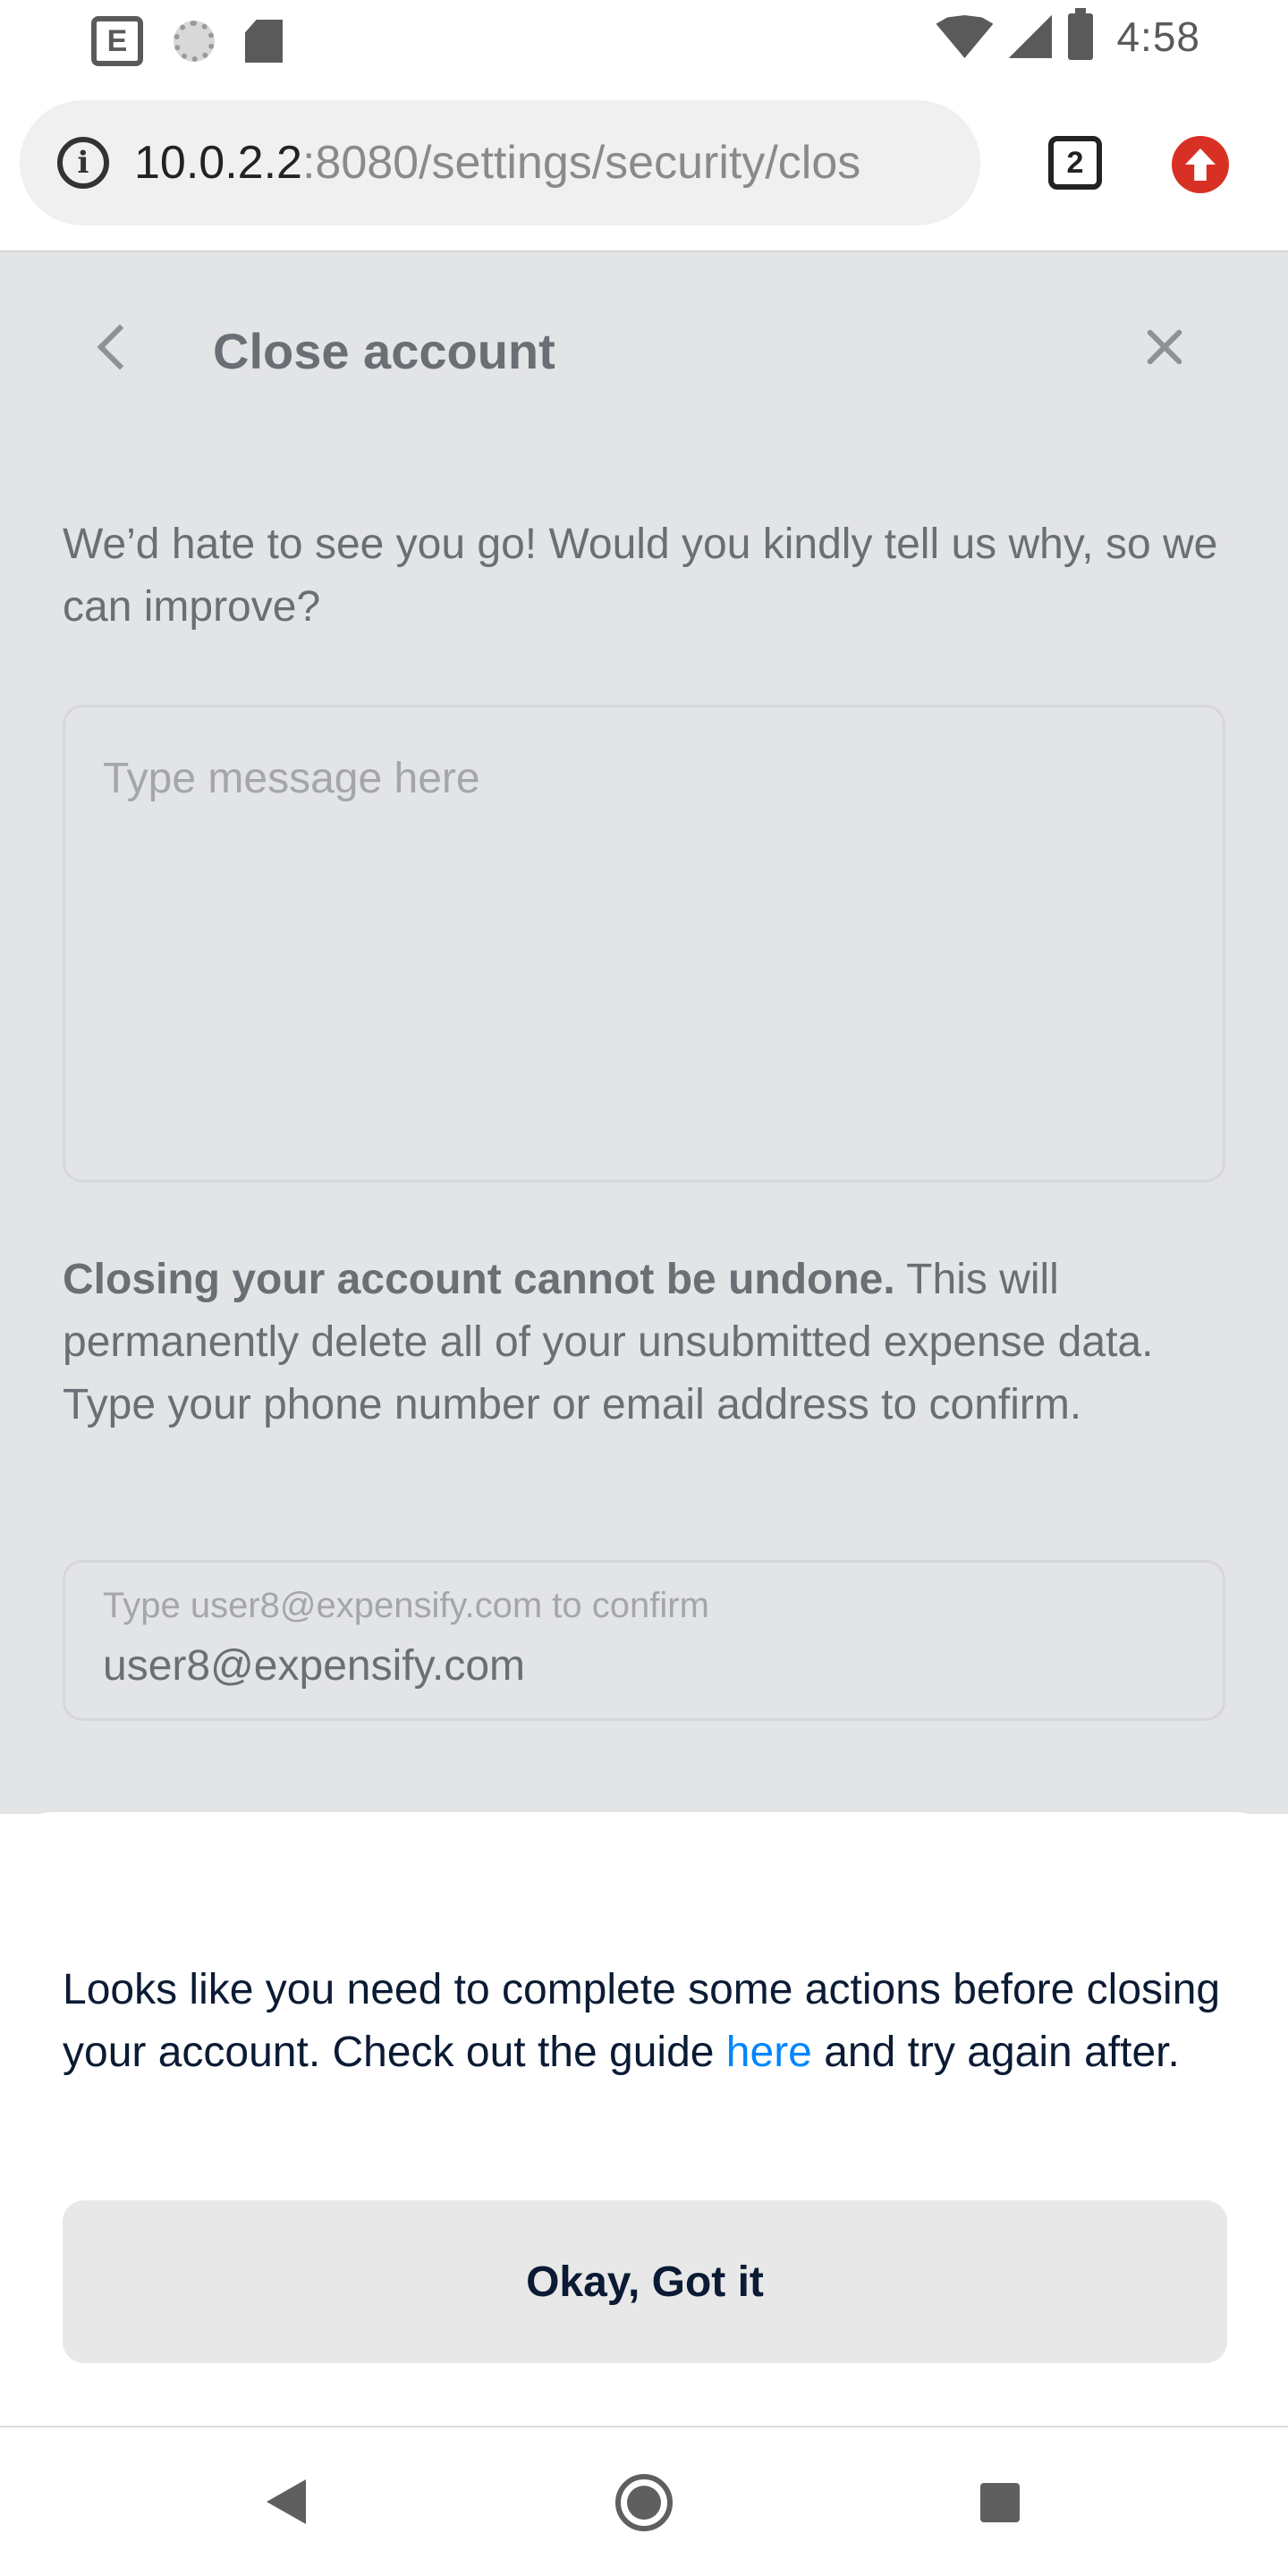 This screenshot has width=1288, height=2576. What do you see at coordinates (769, 2052) in the screenshot?
I see `guide-link: here` at bounding box center [769, 2052].